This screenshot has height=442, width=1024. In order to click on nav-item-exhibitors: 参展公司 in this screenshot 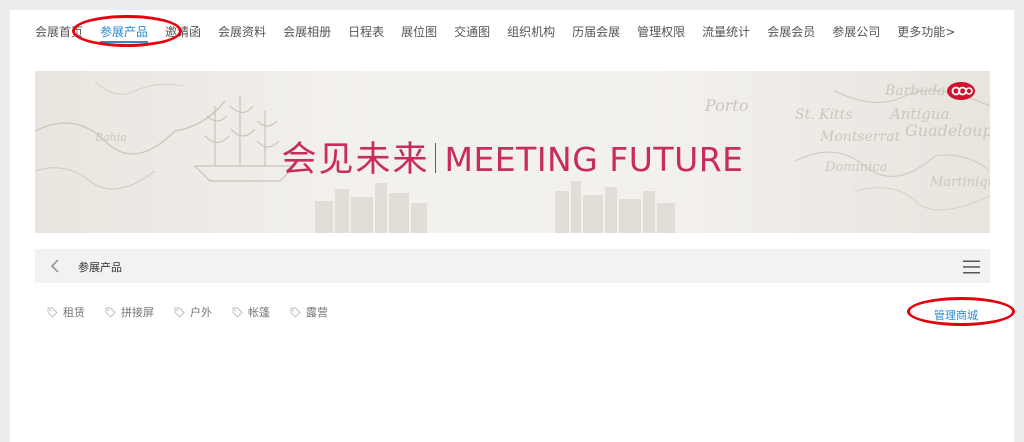, I will do `click(856, 32)`.